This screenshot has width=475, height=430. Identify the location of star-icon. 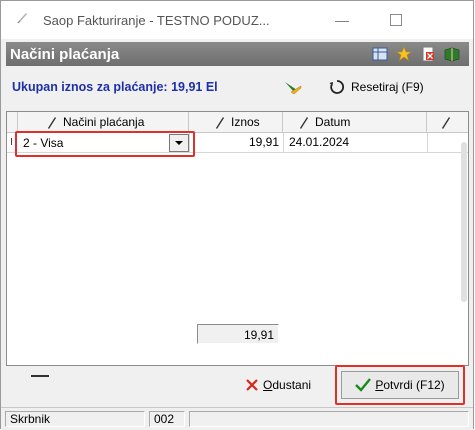
(404, 54).